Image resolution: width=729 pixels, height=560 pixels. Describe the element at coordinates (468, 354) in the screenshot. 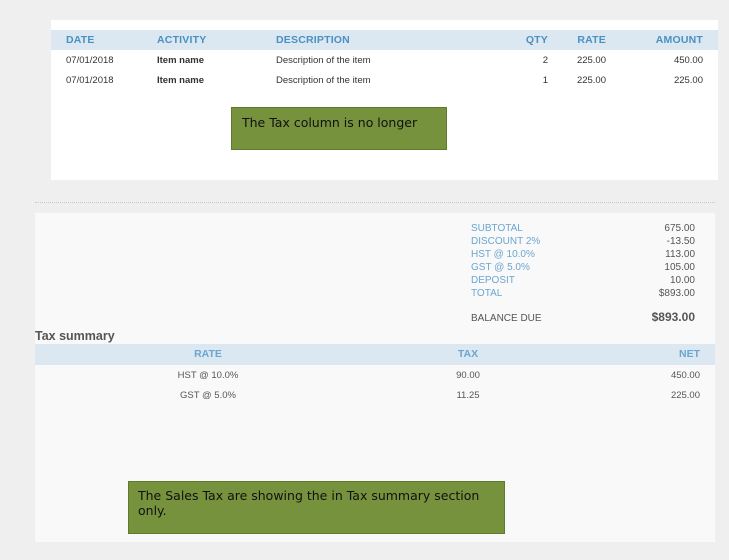

I see `tax-header-tax: TAX` at that location.